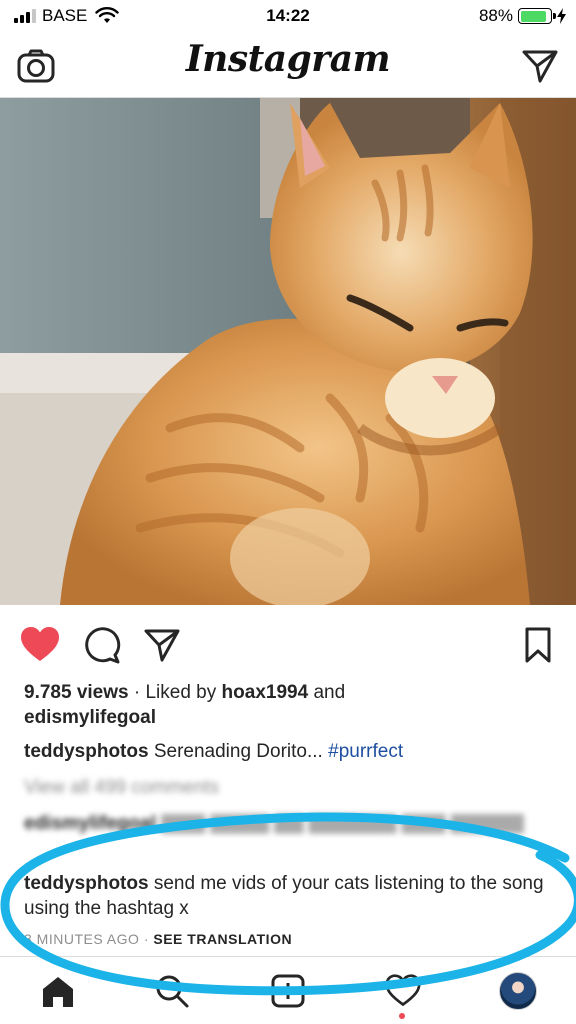 Image resolution: width=576 pixels, height=1024 pixels. I want to click on liked-by-user: edismylifegoal, so click(90, 717).